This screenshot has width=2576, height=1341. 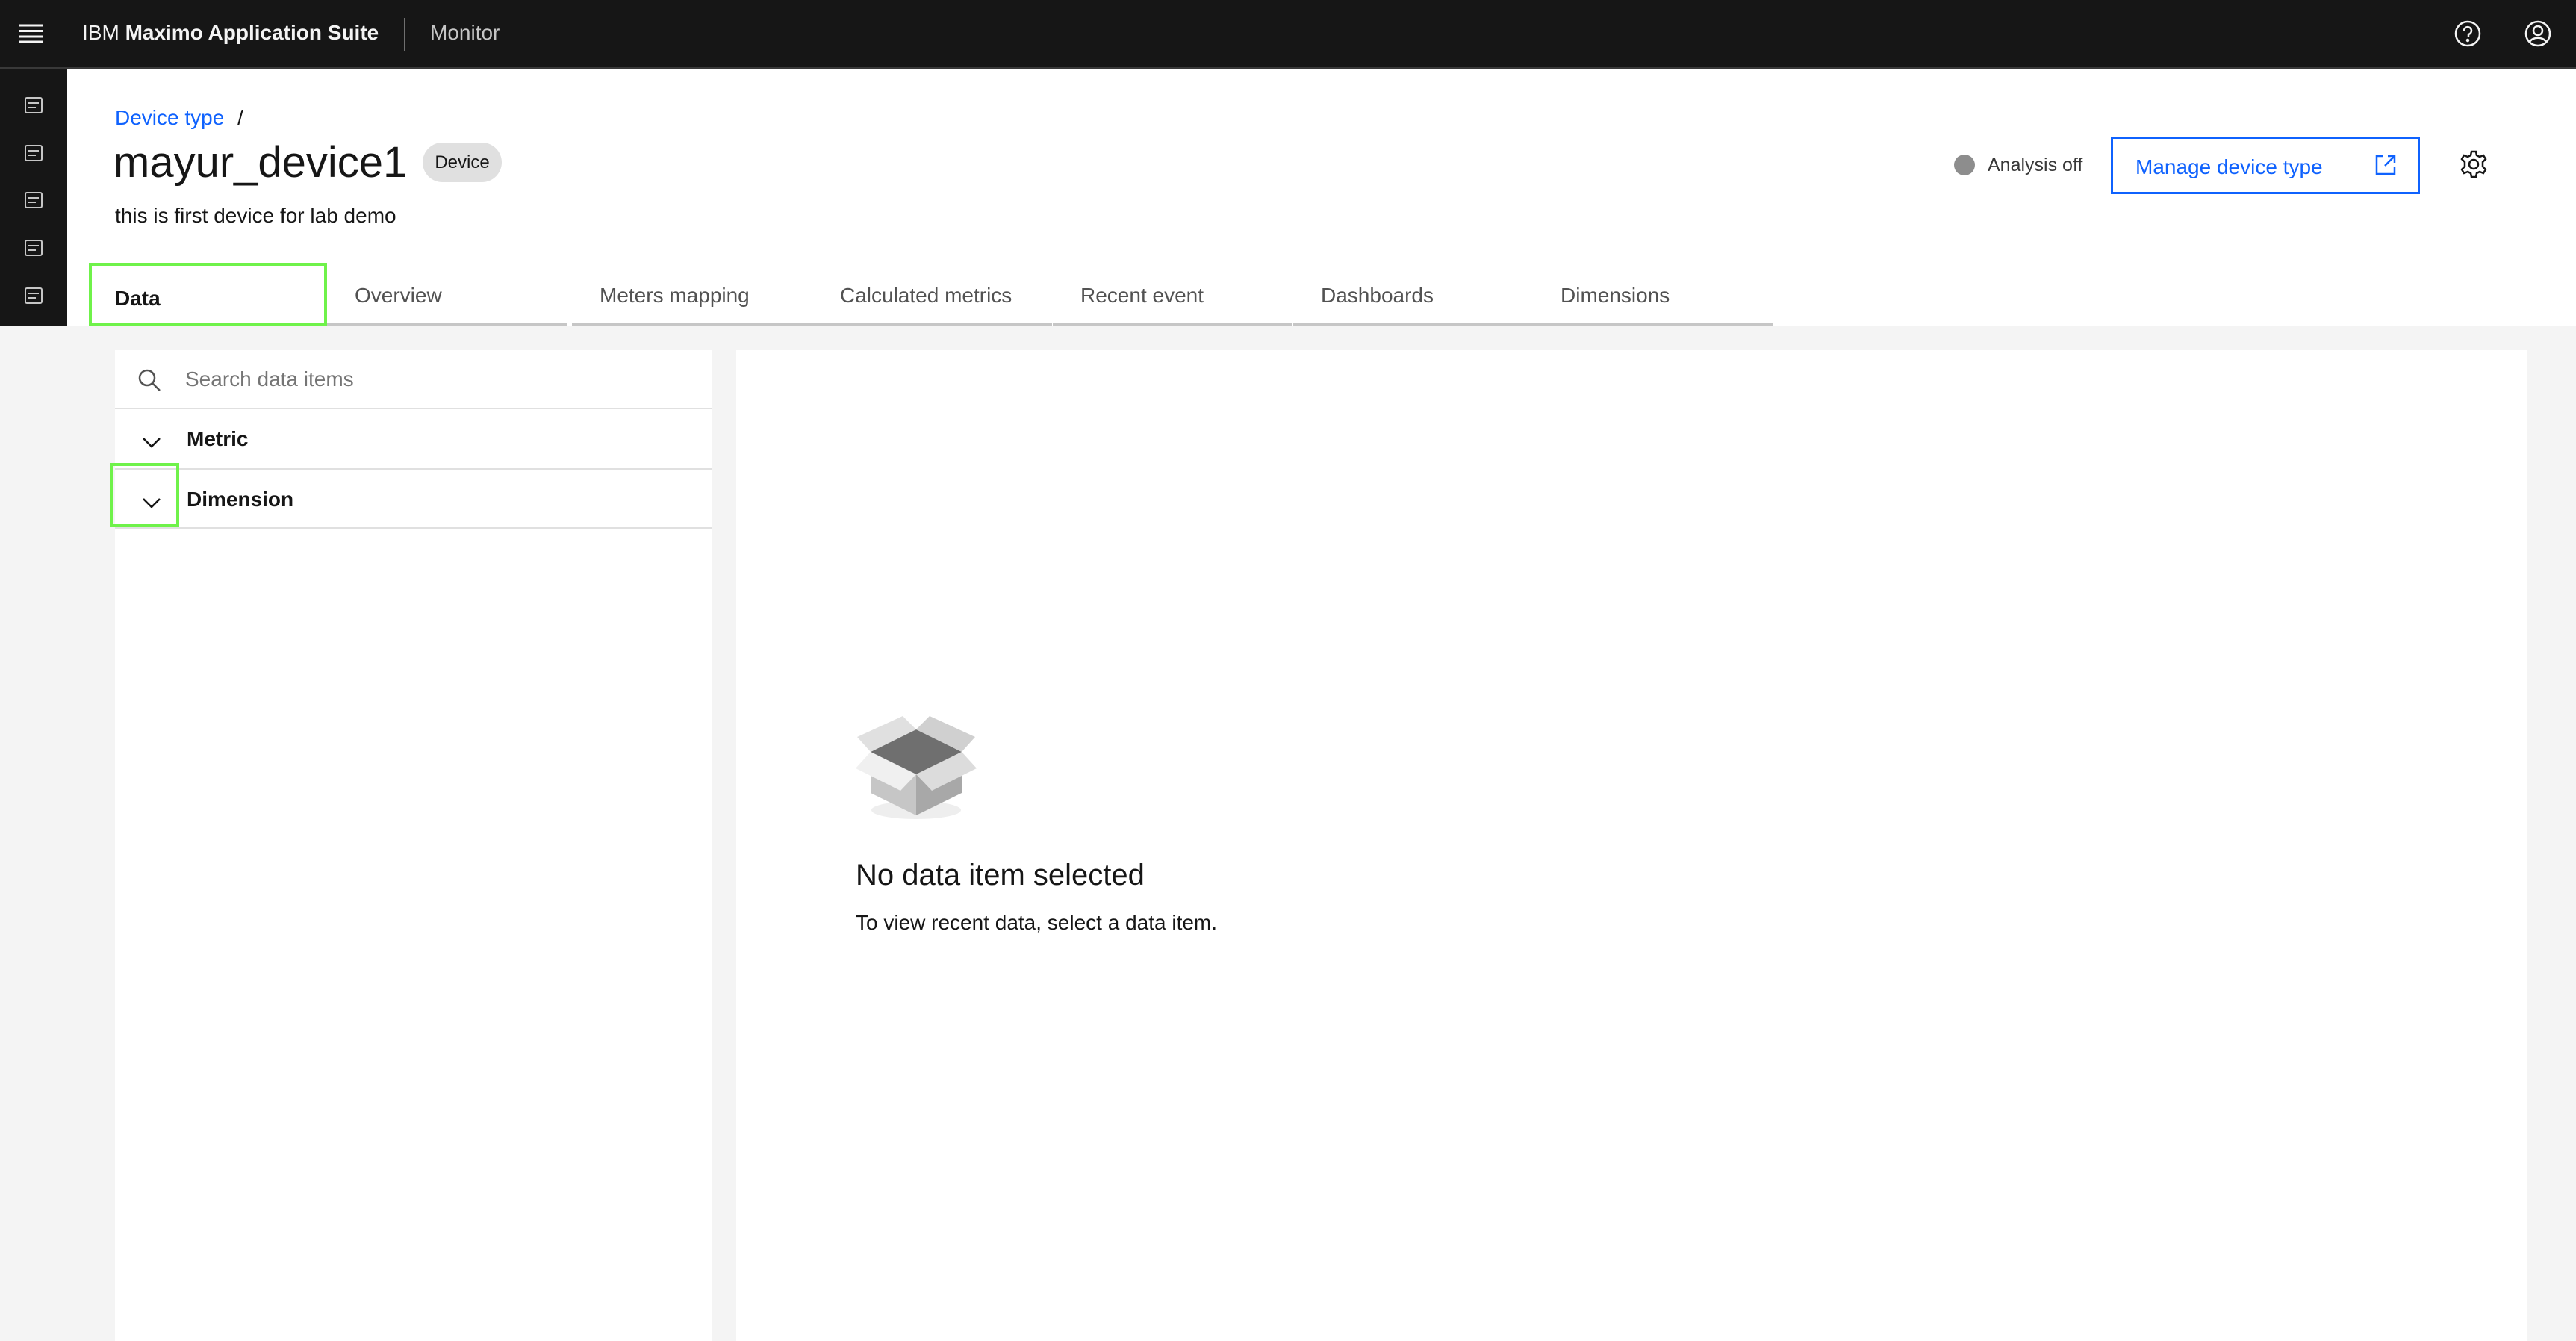 I want to click on tab-calculated-metrics: Calculated metrics, so click(x=932, y=294).